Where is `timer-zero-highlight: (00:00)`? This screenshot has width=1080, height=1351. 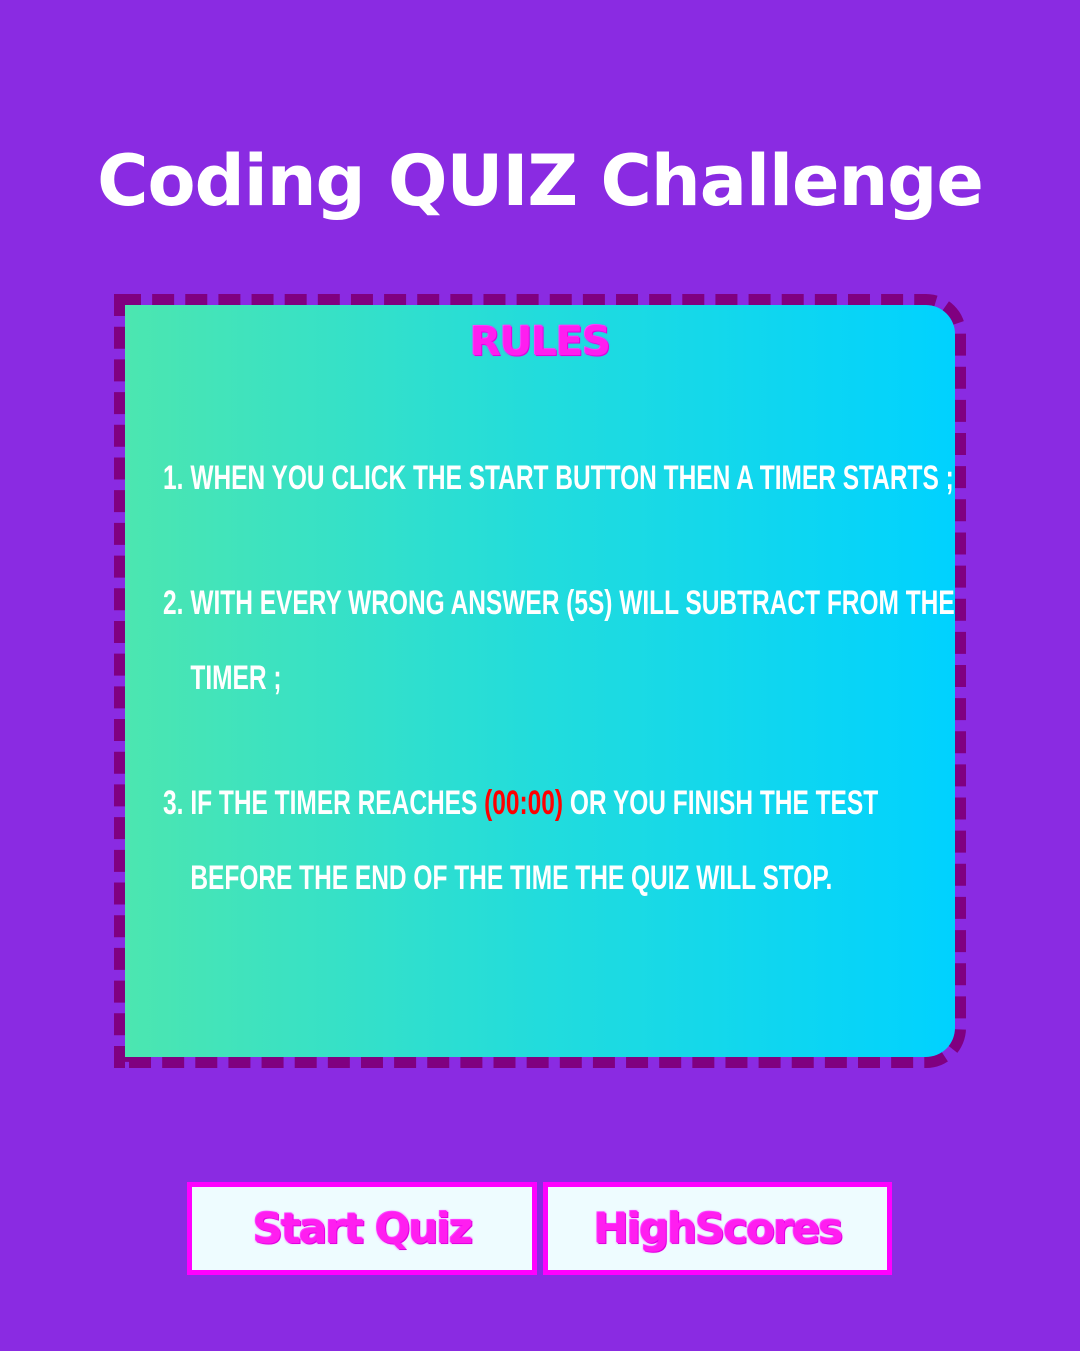 timer-zero-highlight: (00:00) is located at coordinates (524, 803).